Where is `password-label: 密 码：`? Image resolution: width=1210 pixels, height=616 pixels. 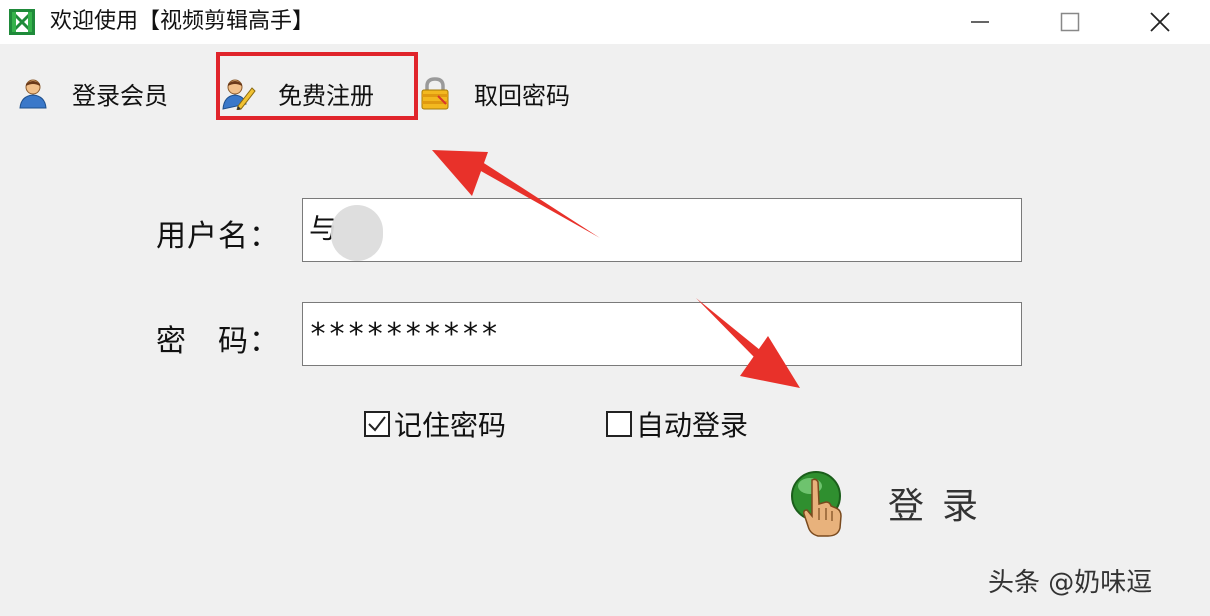 password-label: 密 码： is located at coordinates (218, 341).